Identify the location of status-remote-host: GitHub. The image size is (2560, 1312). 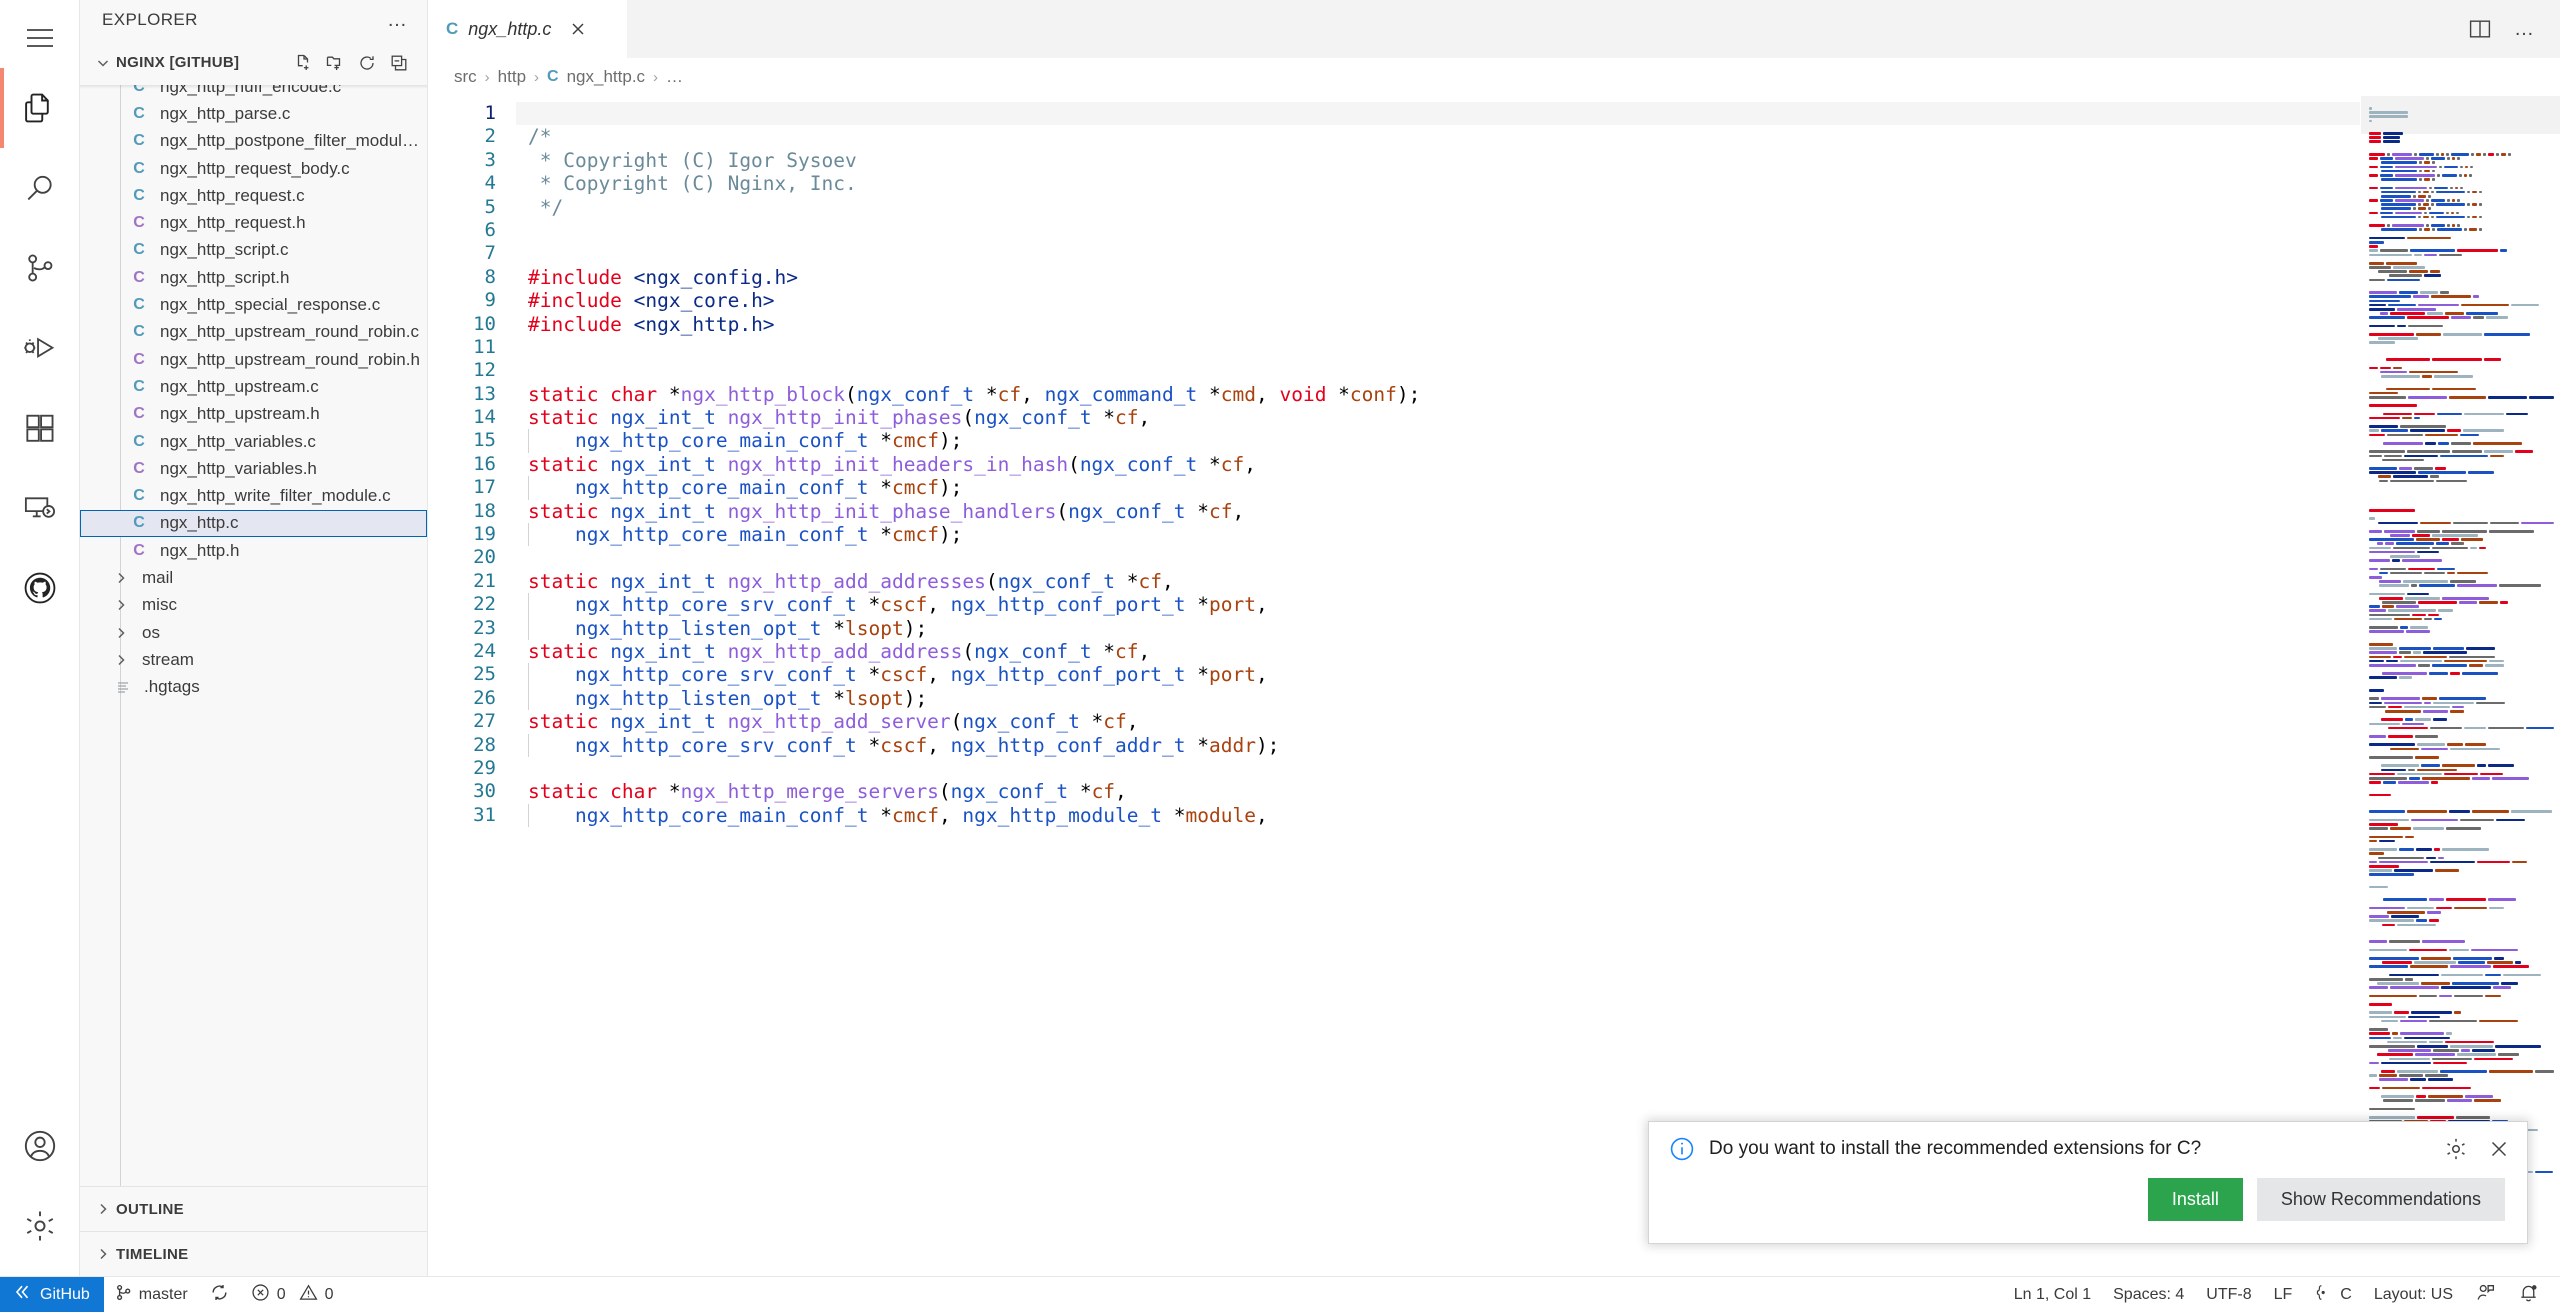
(52, 1294).